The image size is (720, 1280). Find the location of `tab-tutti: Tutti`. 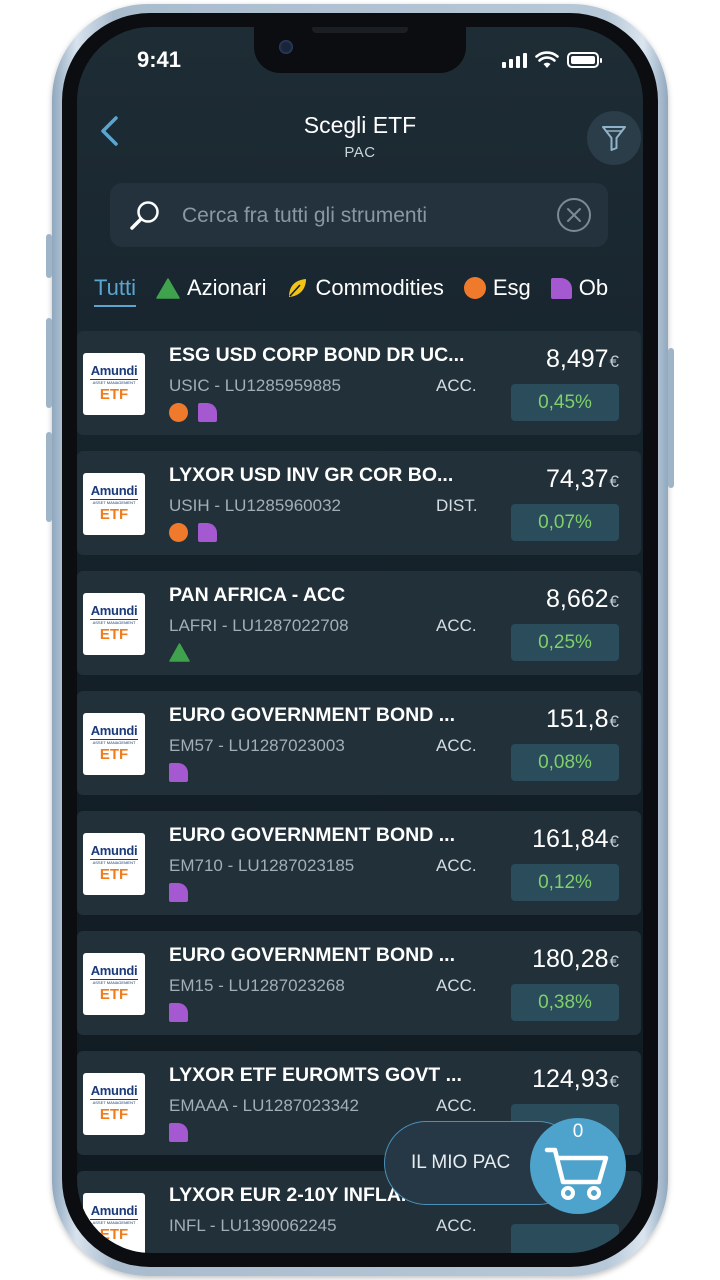

tab-tutti: Tutti is located at coordinates (115, 289).